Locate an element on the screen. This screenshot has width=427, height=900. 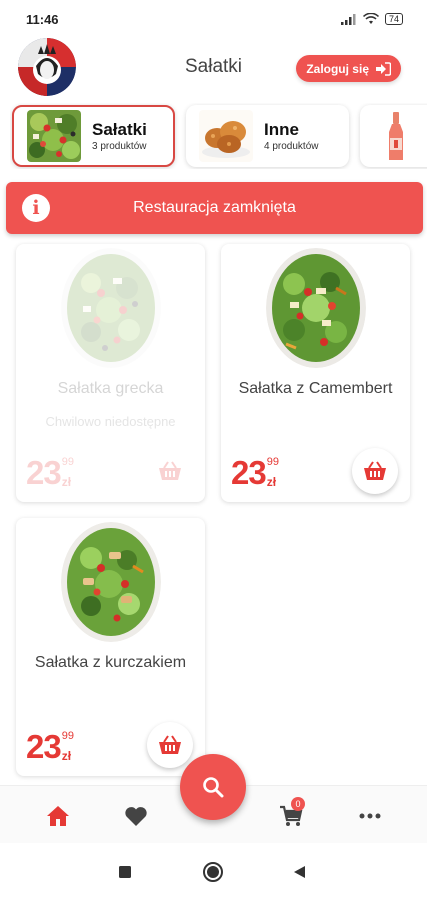
search-button is located at coordinates (213, 787).